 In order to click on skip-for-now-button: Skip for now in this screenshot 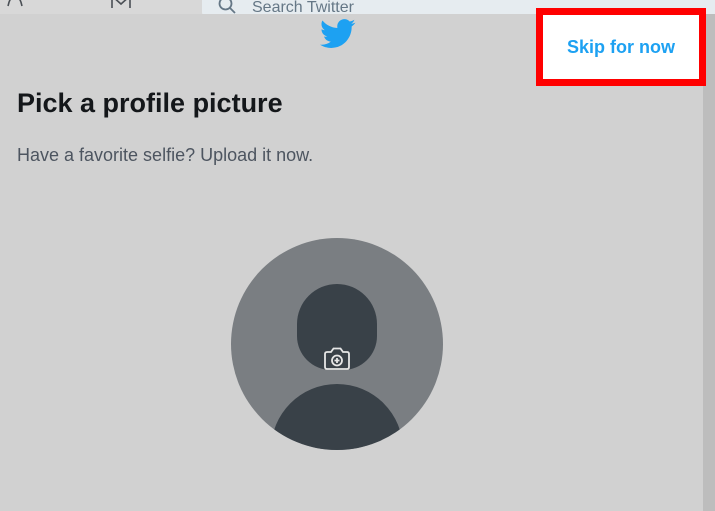, I will do `click(621, 47)`.